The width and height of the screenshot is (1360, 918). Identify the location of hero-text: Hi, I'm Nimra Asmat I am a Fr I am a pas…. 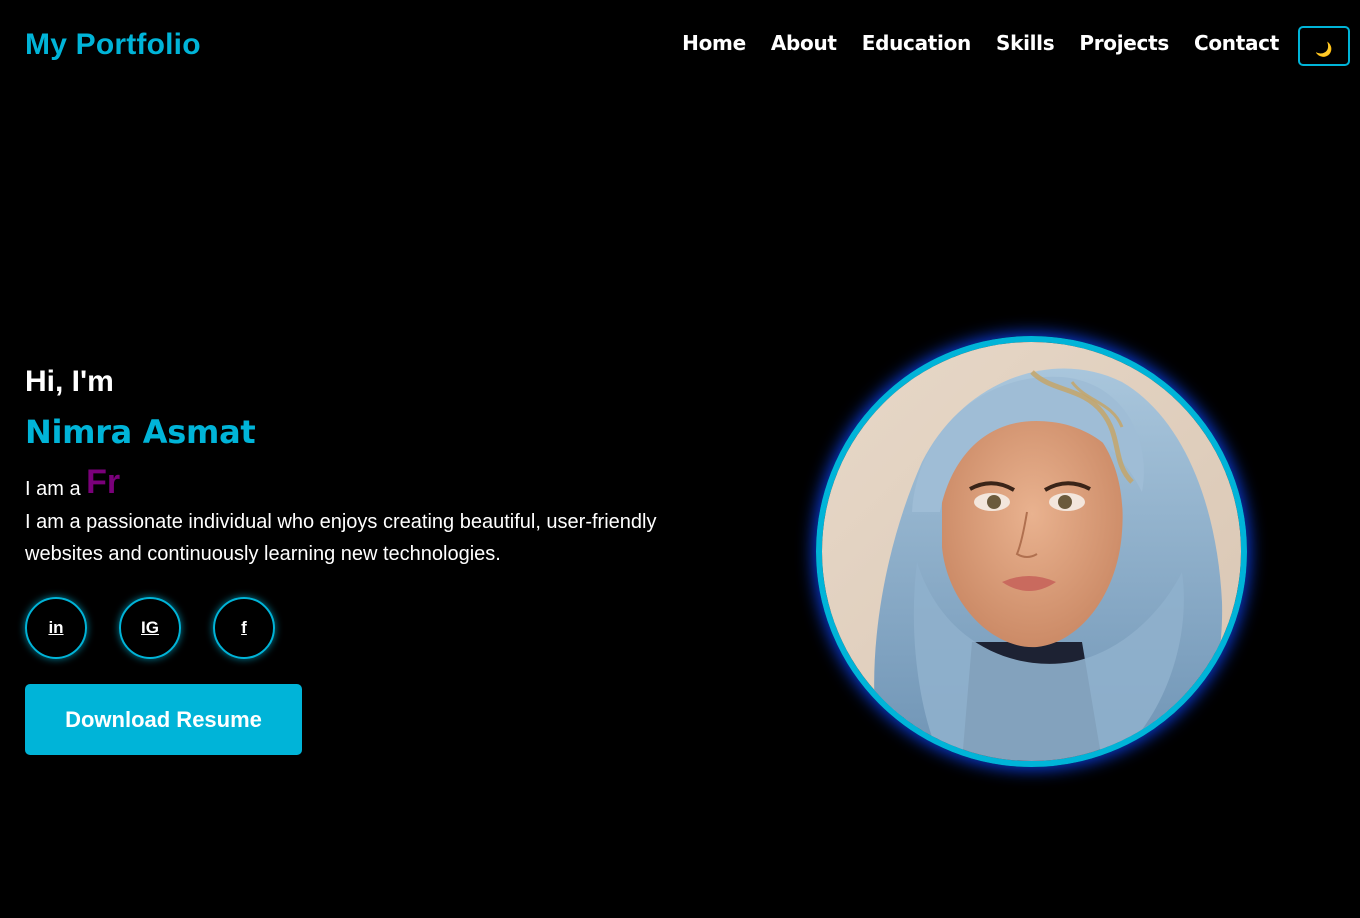
(375, 467).